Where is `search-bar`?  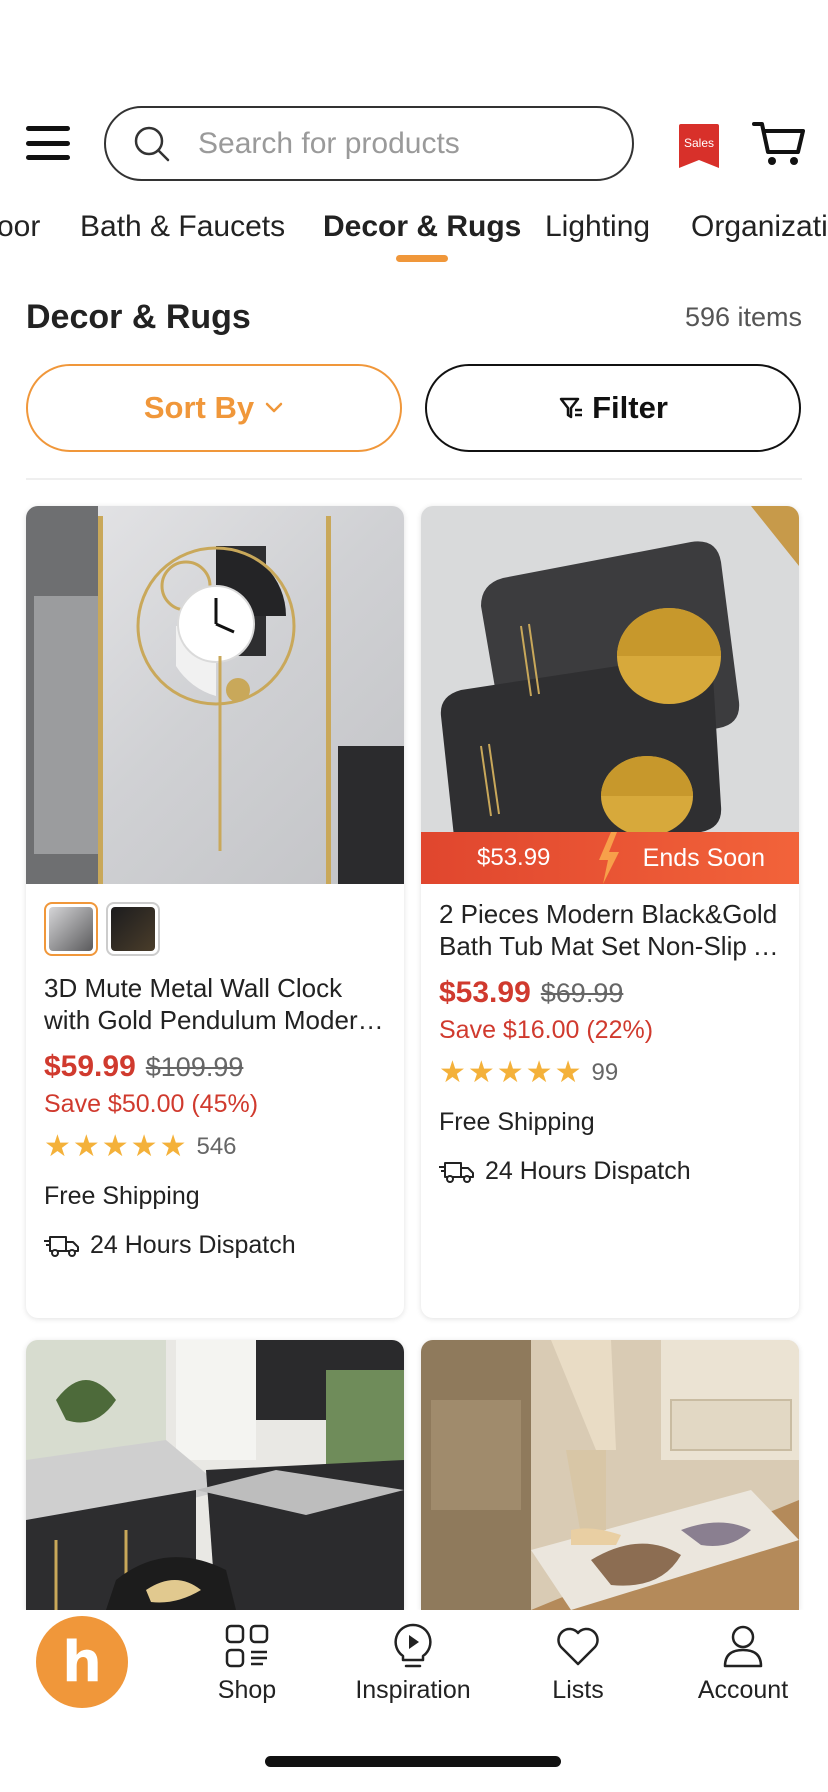
search-bar is located at coordinates (369, 143).